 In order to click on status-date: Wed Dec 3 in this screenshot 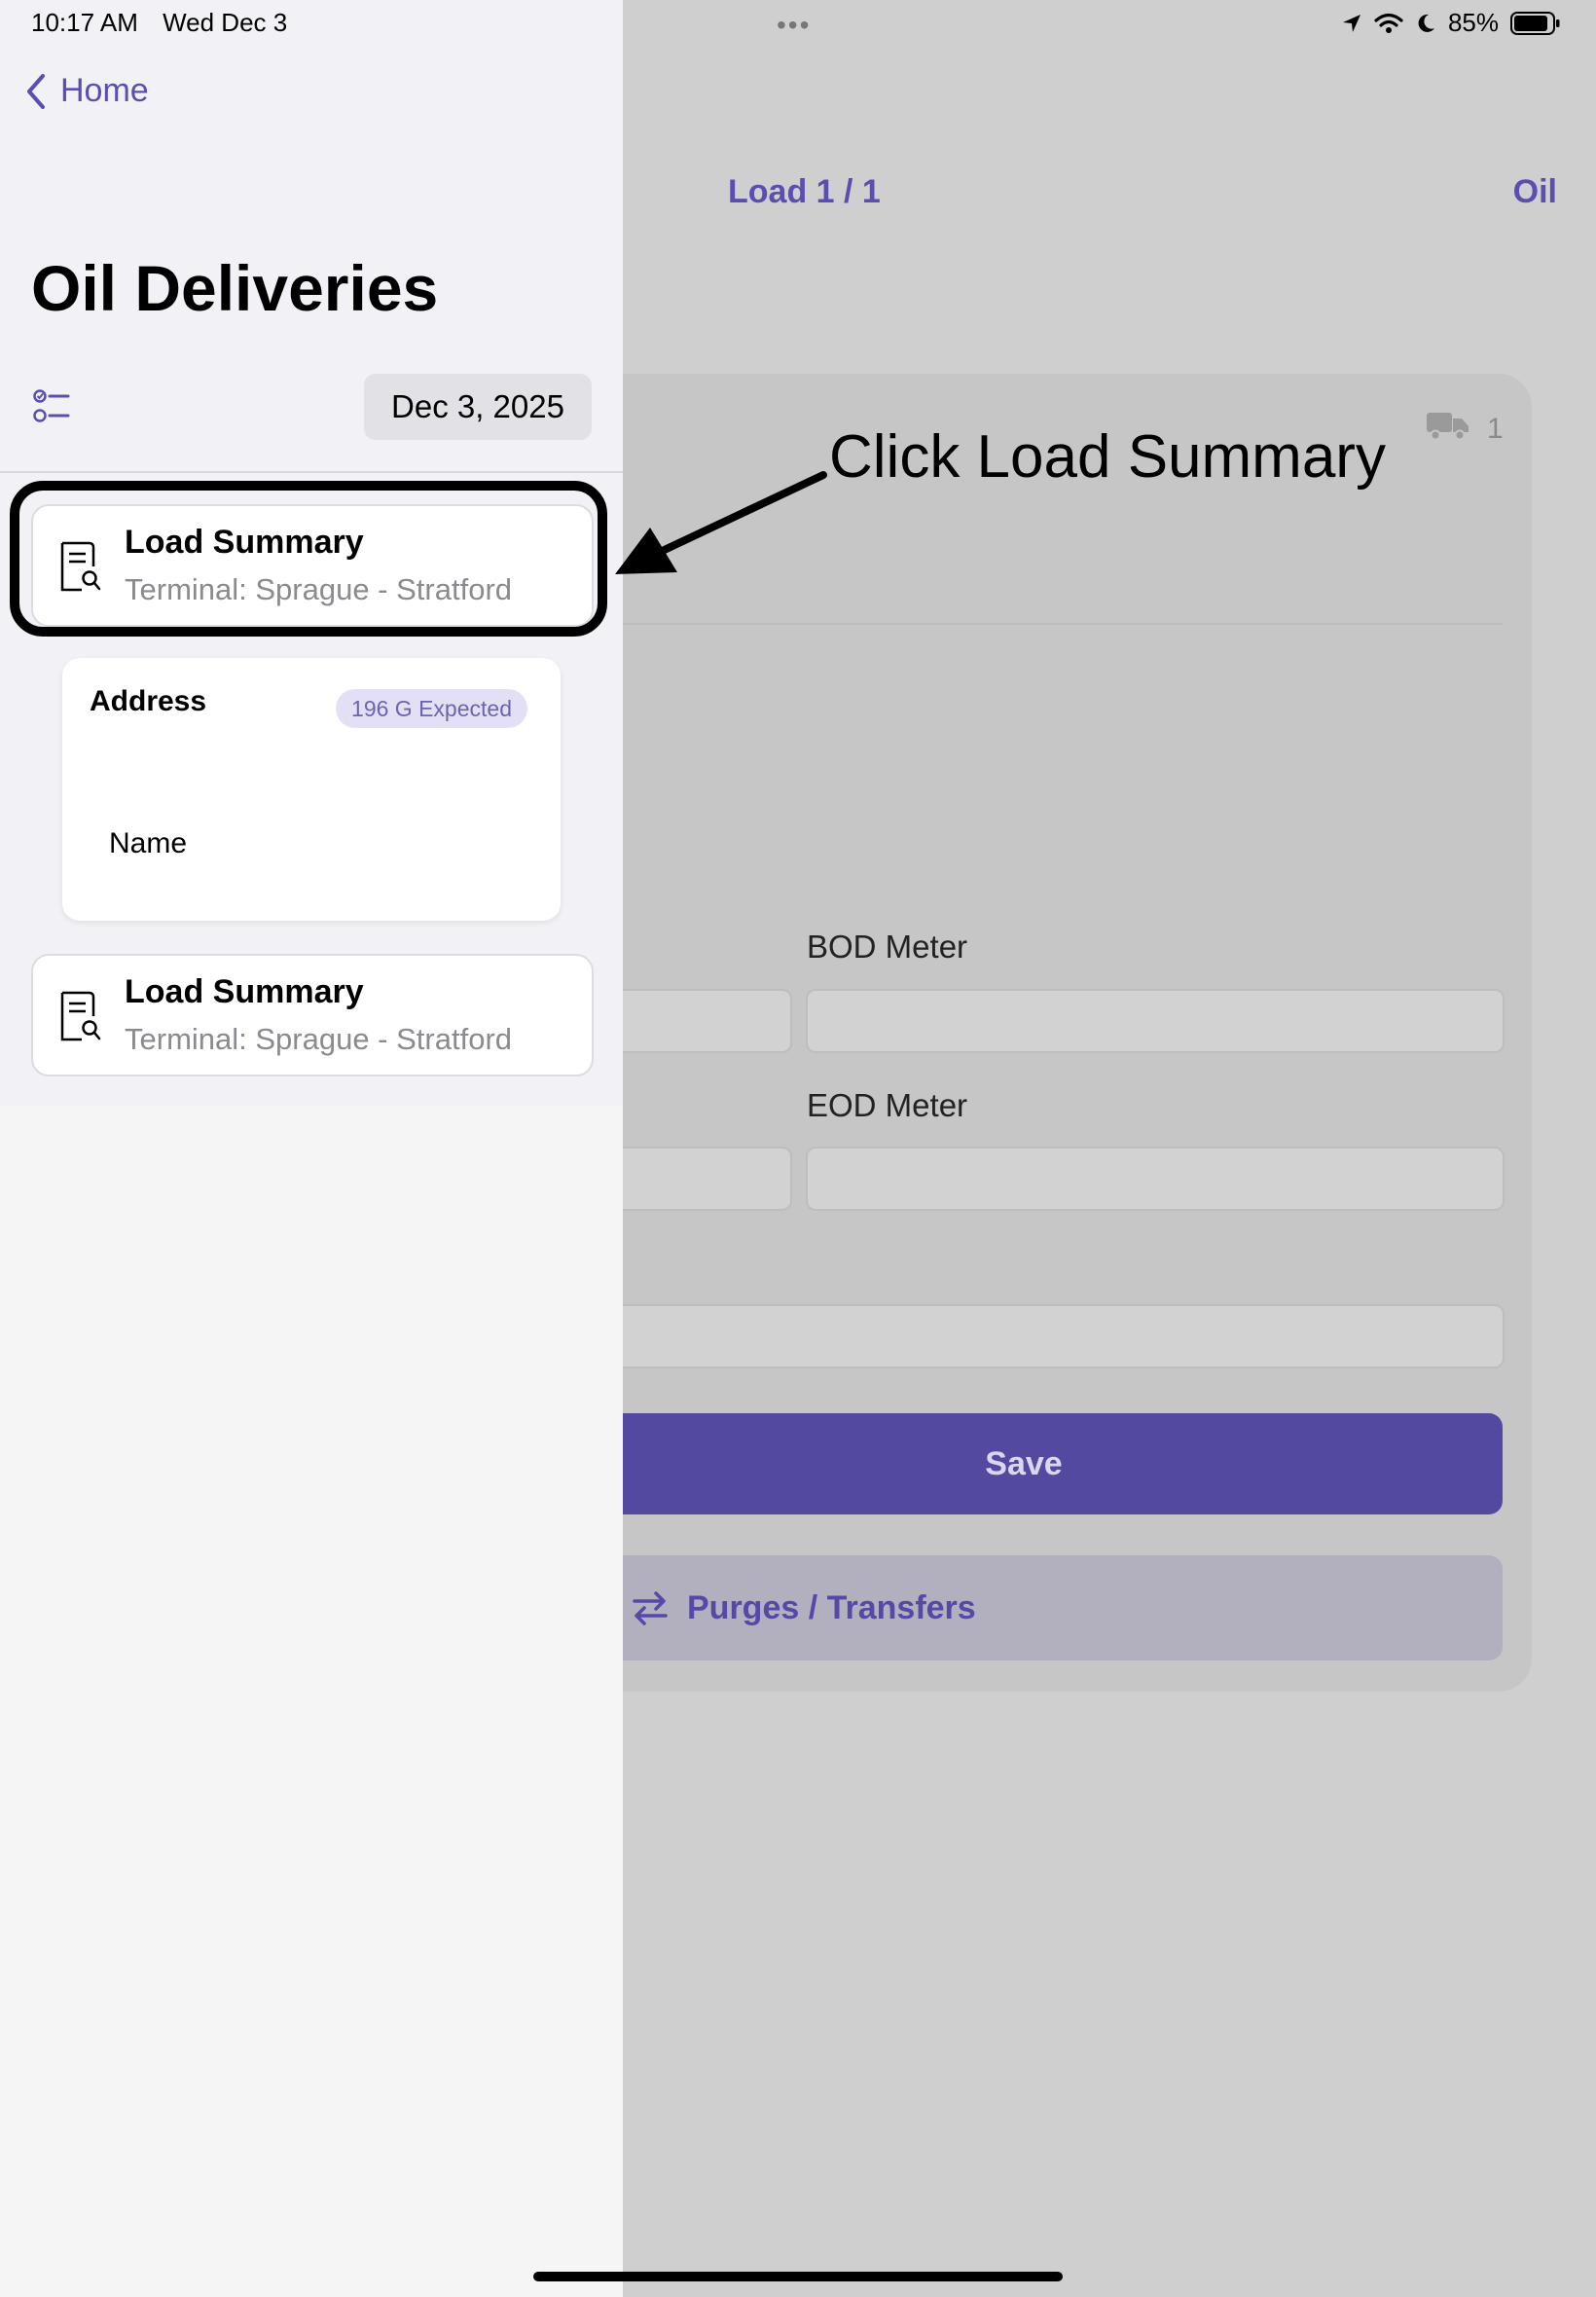, I will do `click(225, 22)`.